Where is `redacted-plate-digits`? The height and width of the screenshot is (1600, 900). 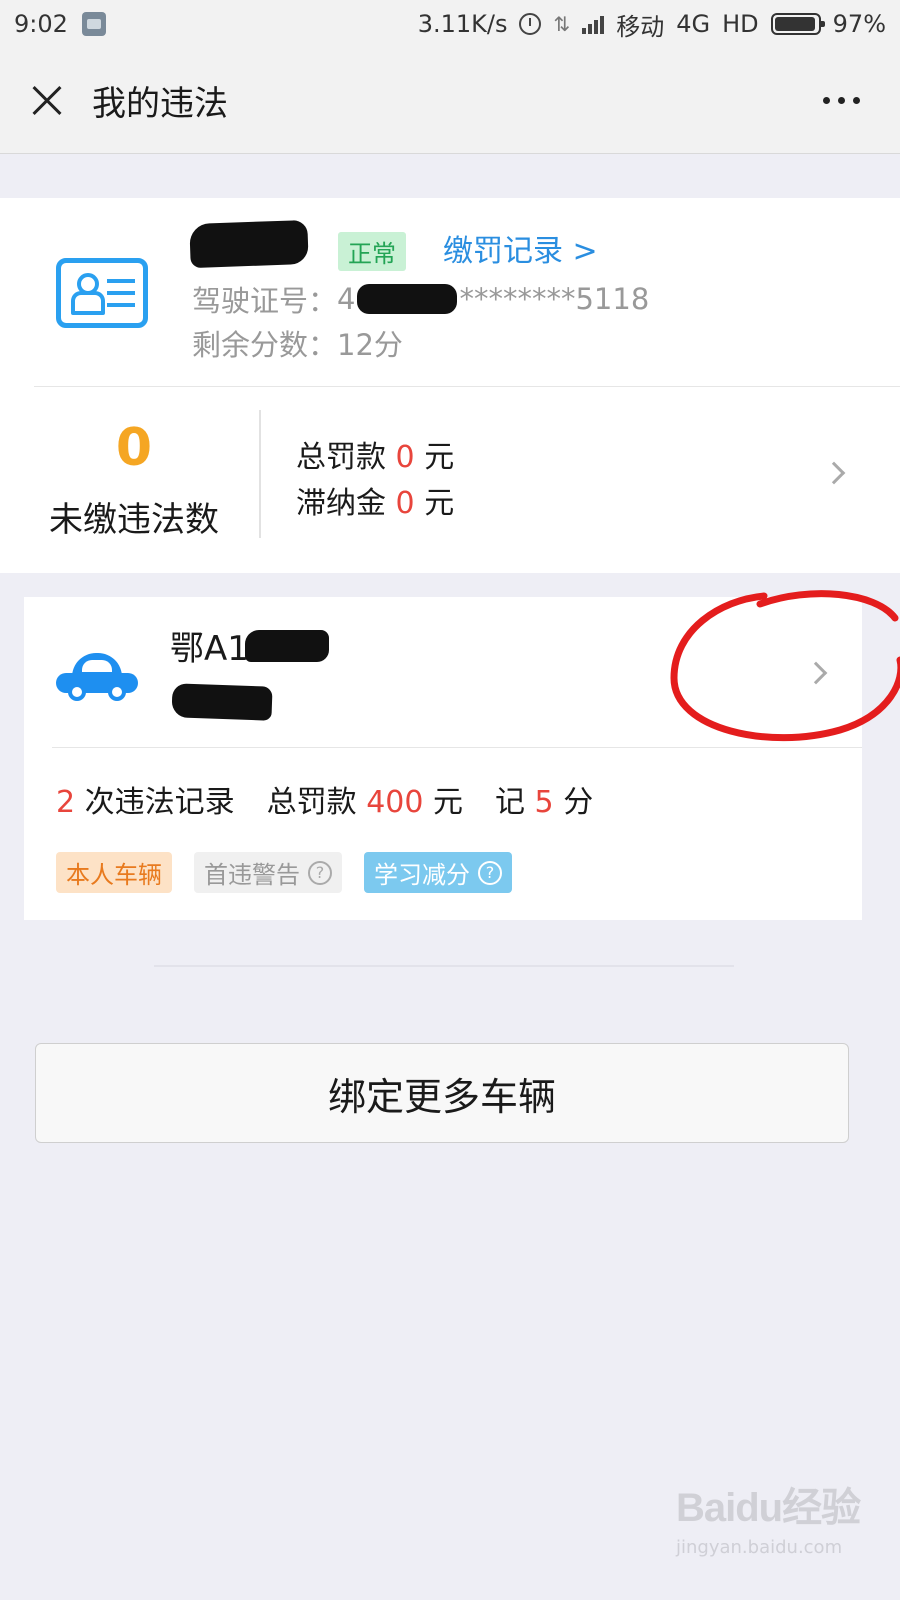 redacted-plate-digits is located at coordinates (286, 645).